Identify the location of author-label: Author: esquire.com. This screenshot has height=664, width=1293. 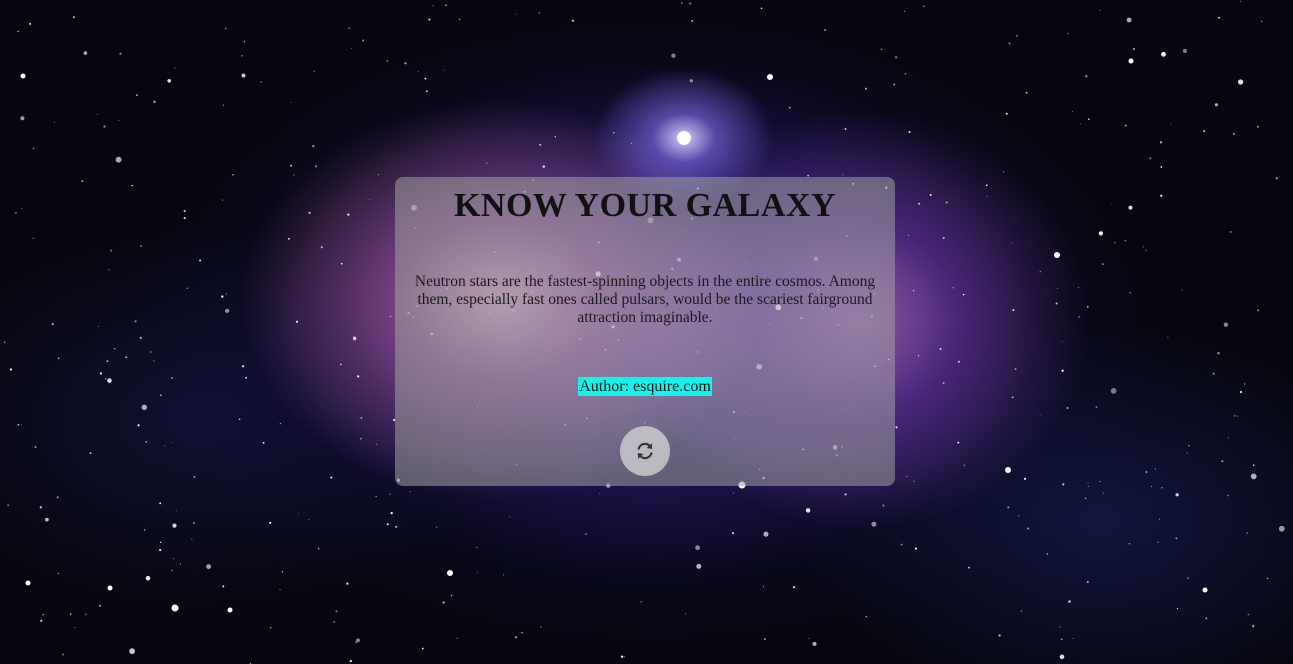
(645, 386).